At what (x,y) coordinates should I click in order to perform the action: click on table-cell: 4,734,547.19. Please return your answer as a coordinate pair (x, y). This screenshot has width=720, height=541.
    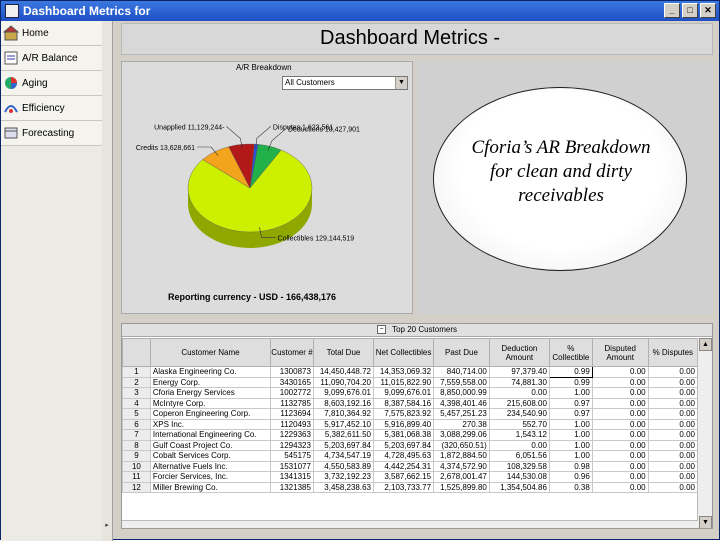
    Looking at the image, I should click on (343, 456).